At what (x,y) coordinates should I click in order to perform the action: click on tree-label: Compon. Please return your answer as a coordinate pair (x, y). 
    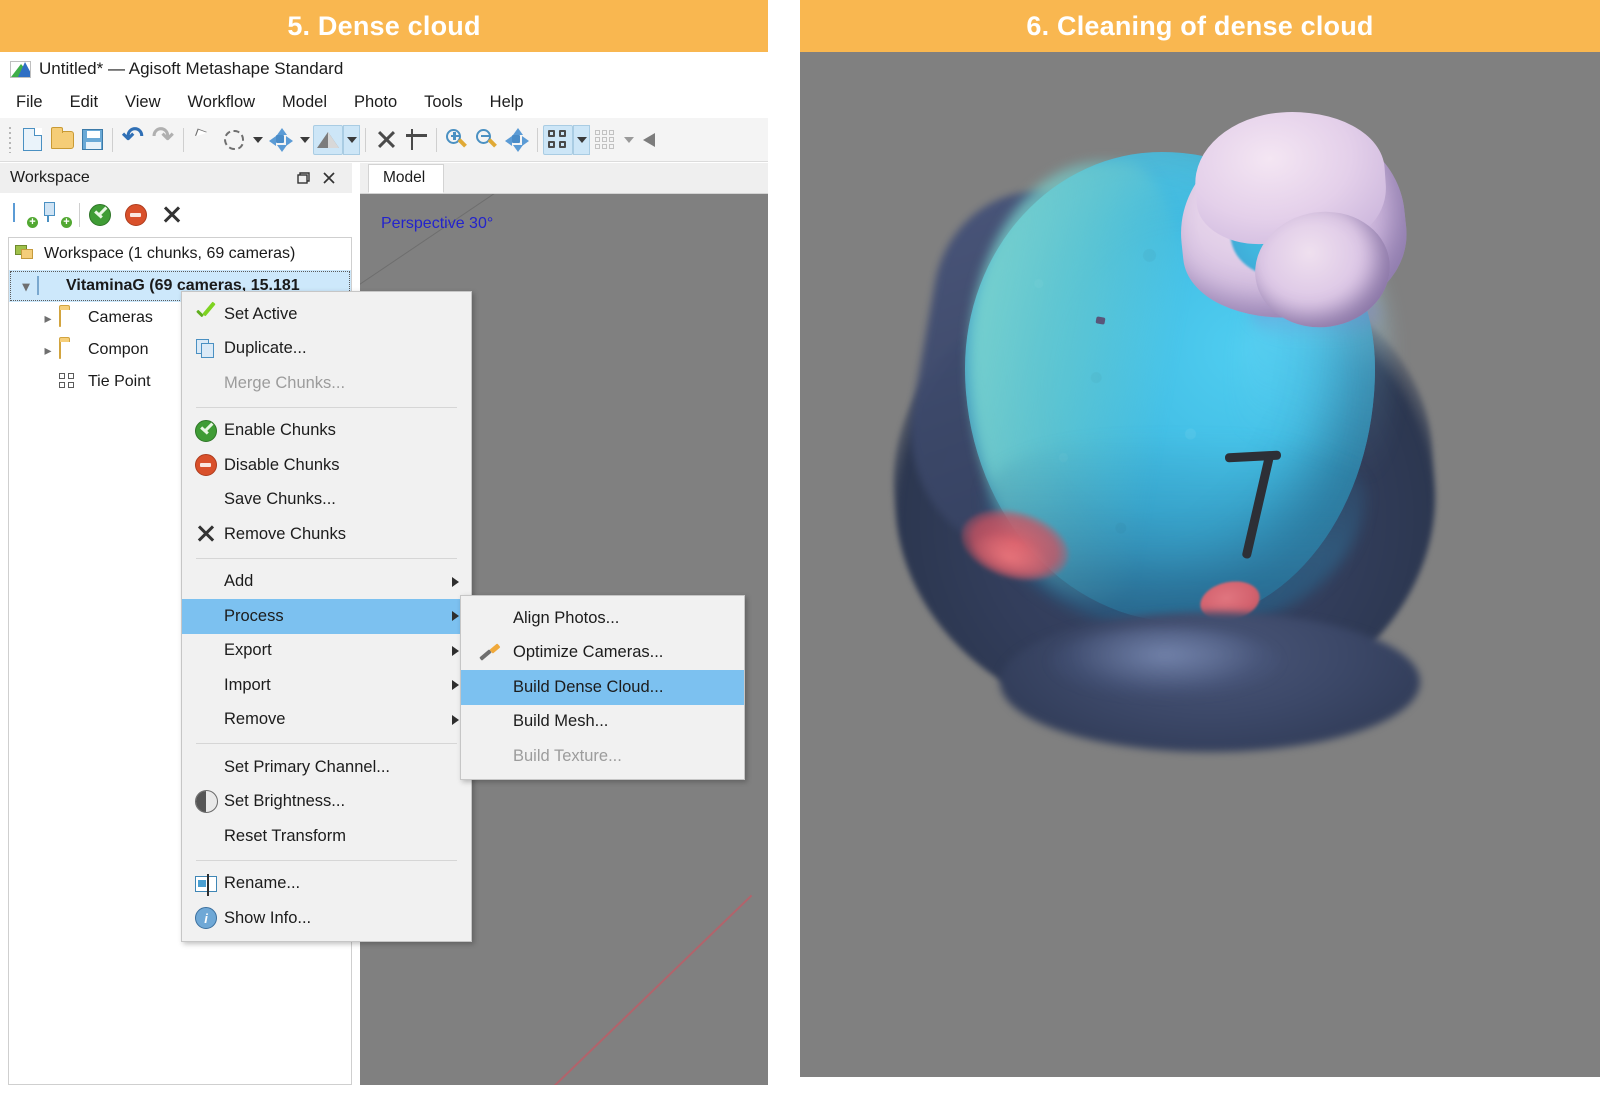
    Looking at the image, I should click on (118, 349).